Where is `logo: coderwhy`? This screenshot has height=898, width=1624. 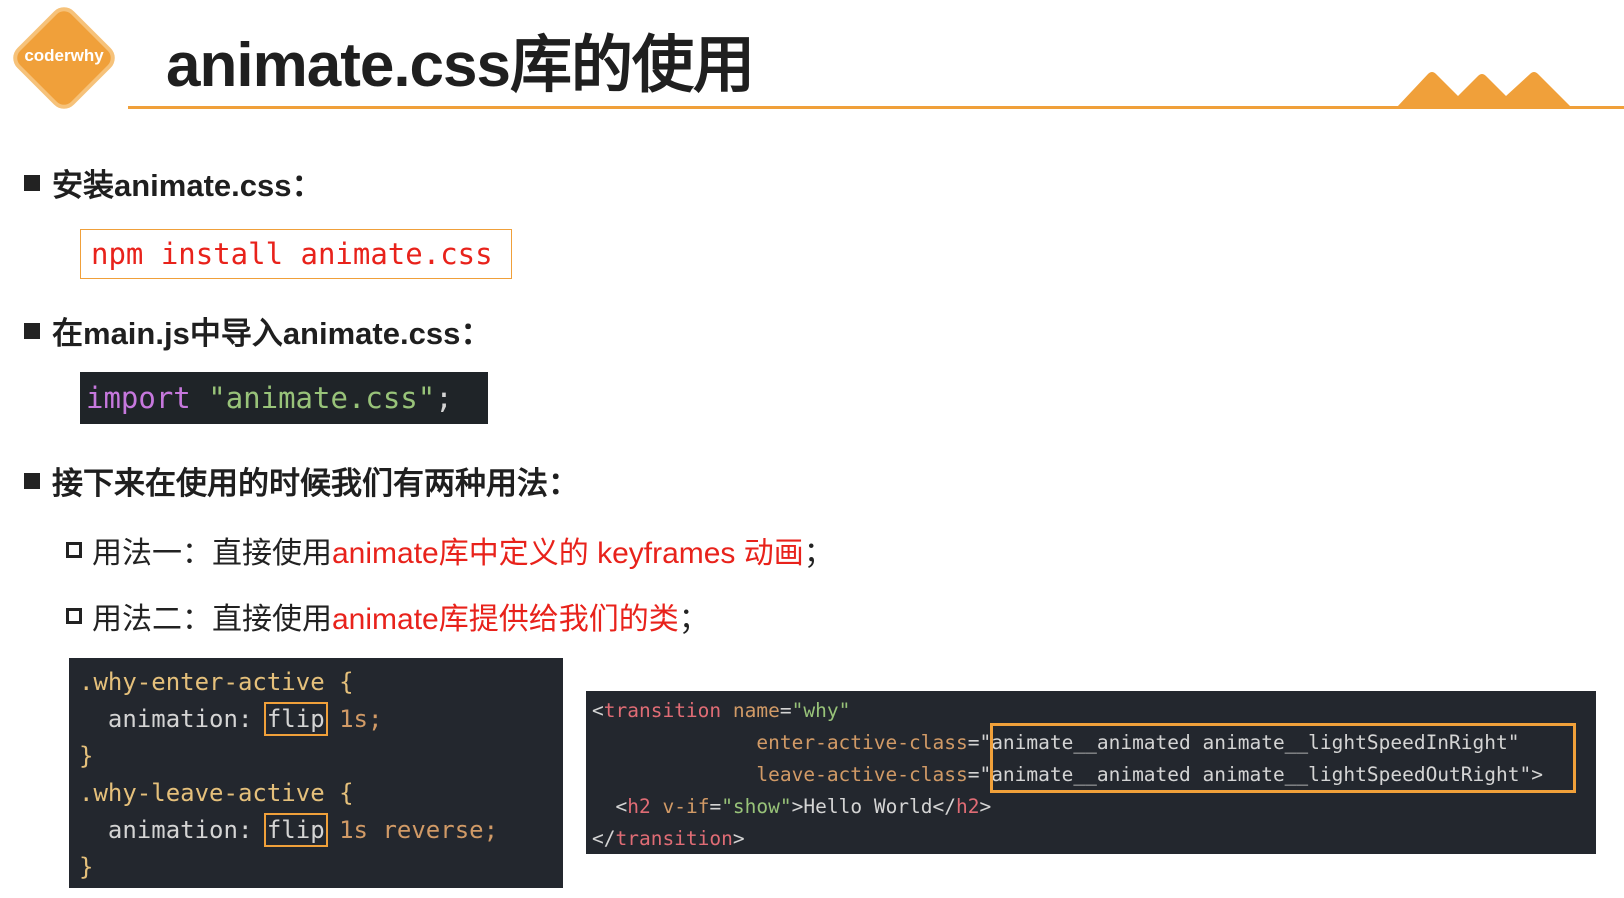
logo: coderwhy is located at coordinates (64, 58).